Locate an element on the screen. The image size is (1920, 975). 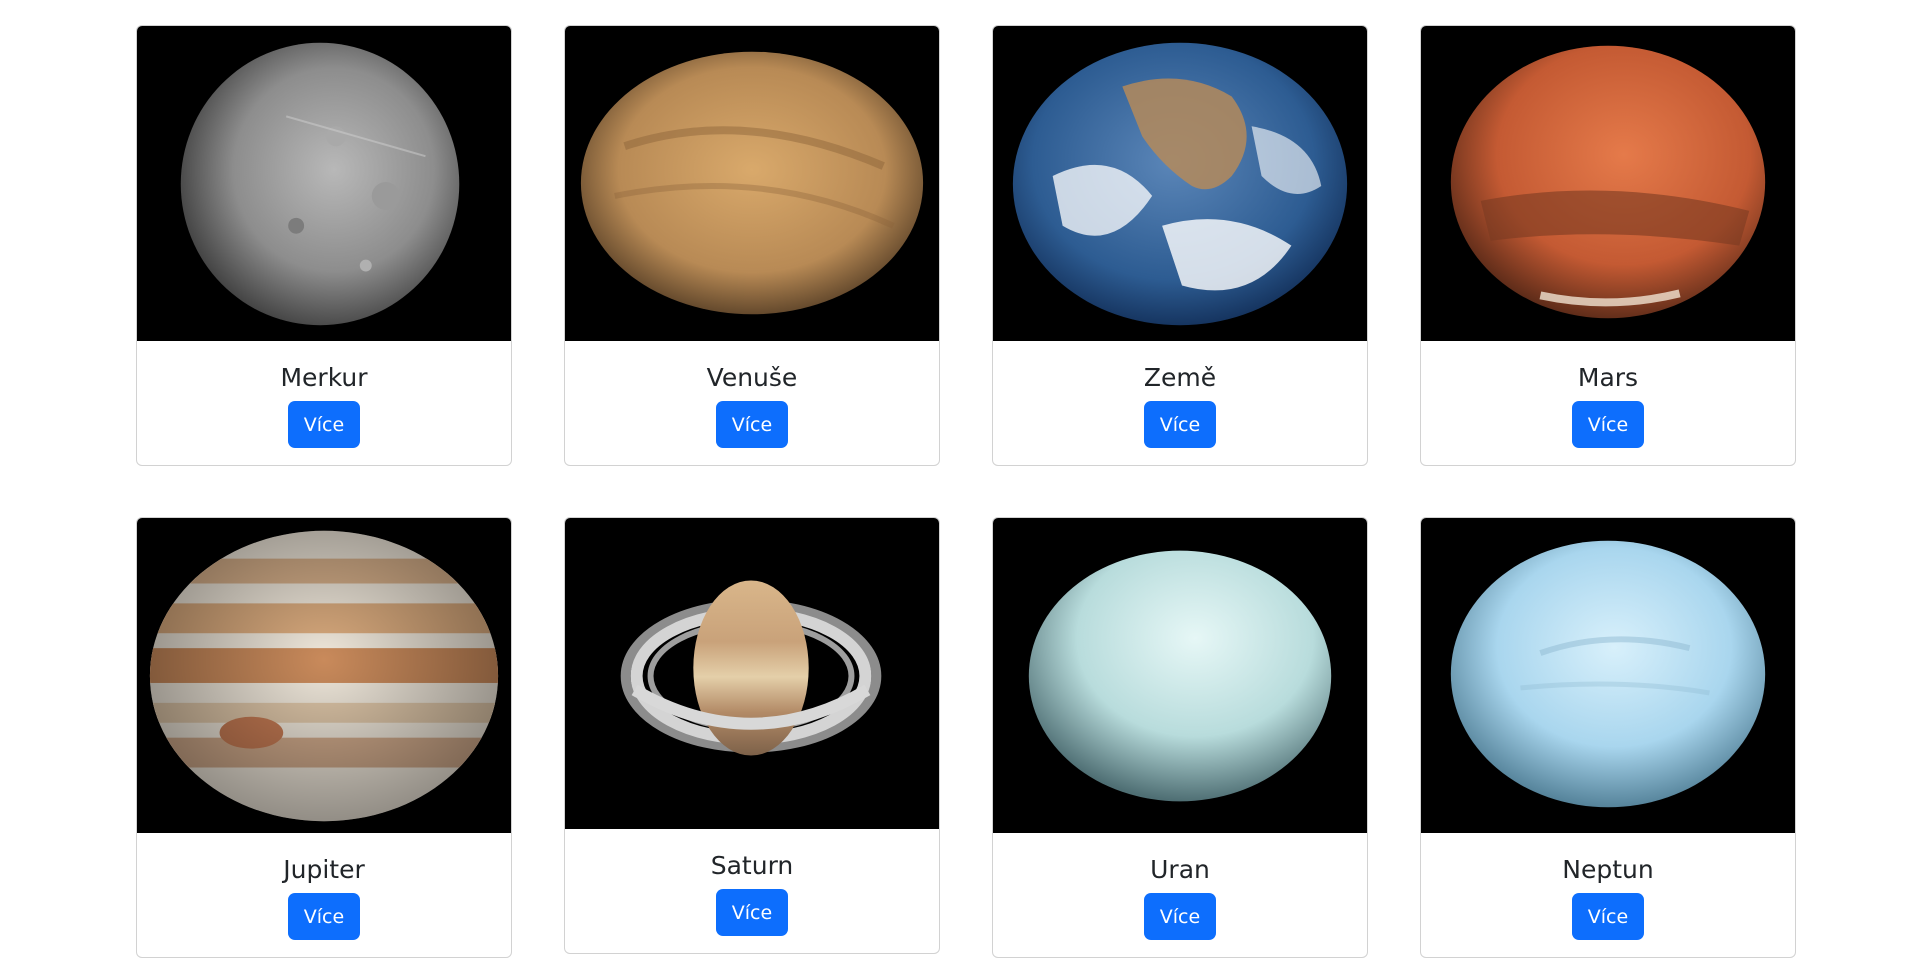
more-button-merkur: Více is located at coordinates (324, 424).